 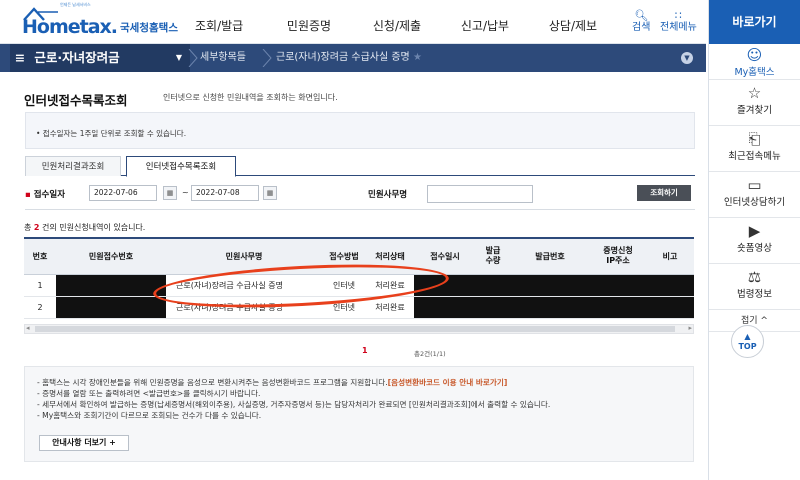 I want to click on arrow-right-icon: ▸, so click(x=690, y=328).